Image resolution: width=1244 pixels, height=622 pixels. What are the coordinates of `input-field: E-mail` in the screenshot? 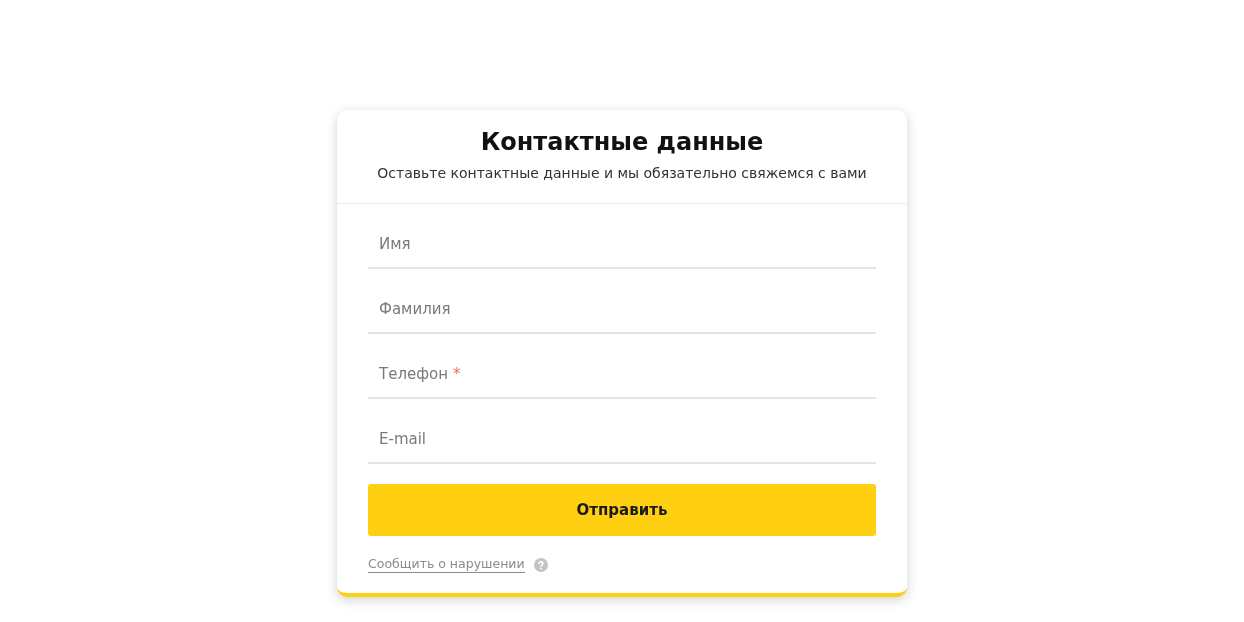 It's located at (622, 431).